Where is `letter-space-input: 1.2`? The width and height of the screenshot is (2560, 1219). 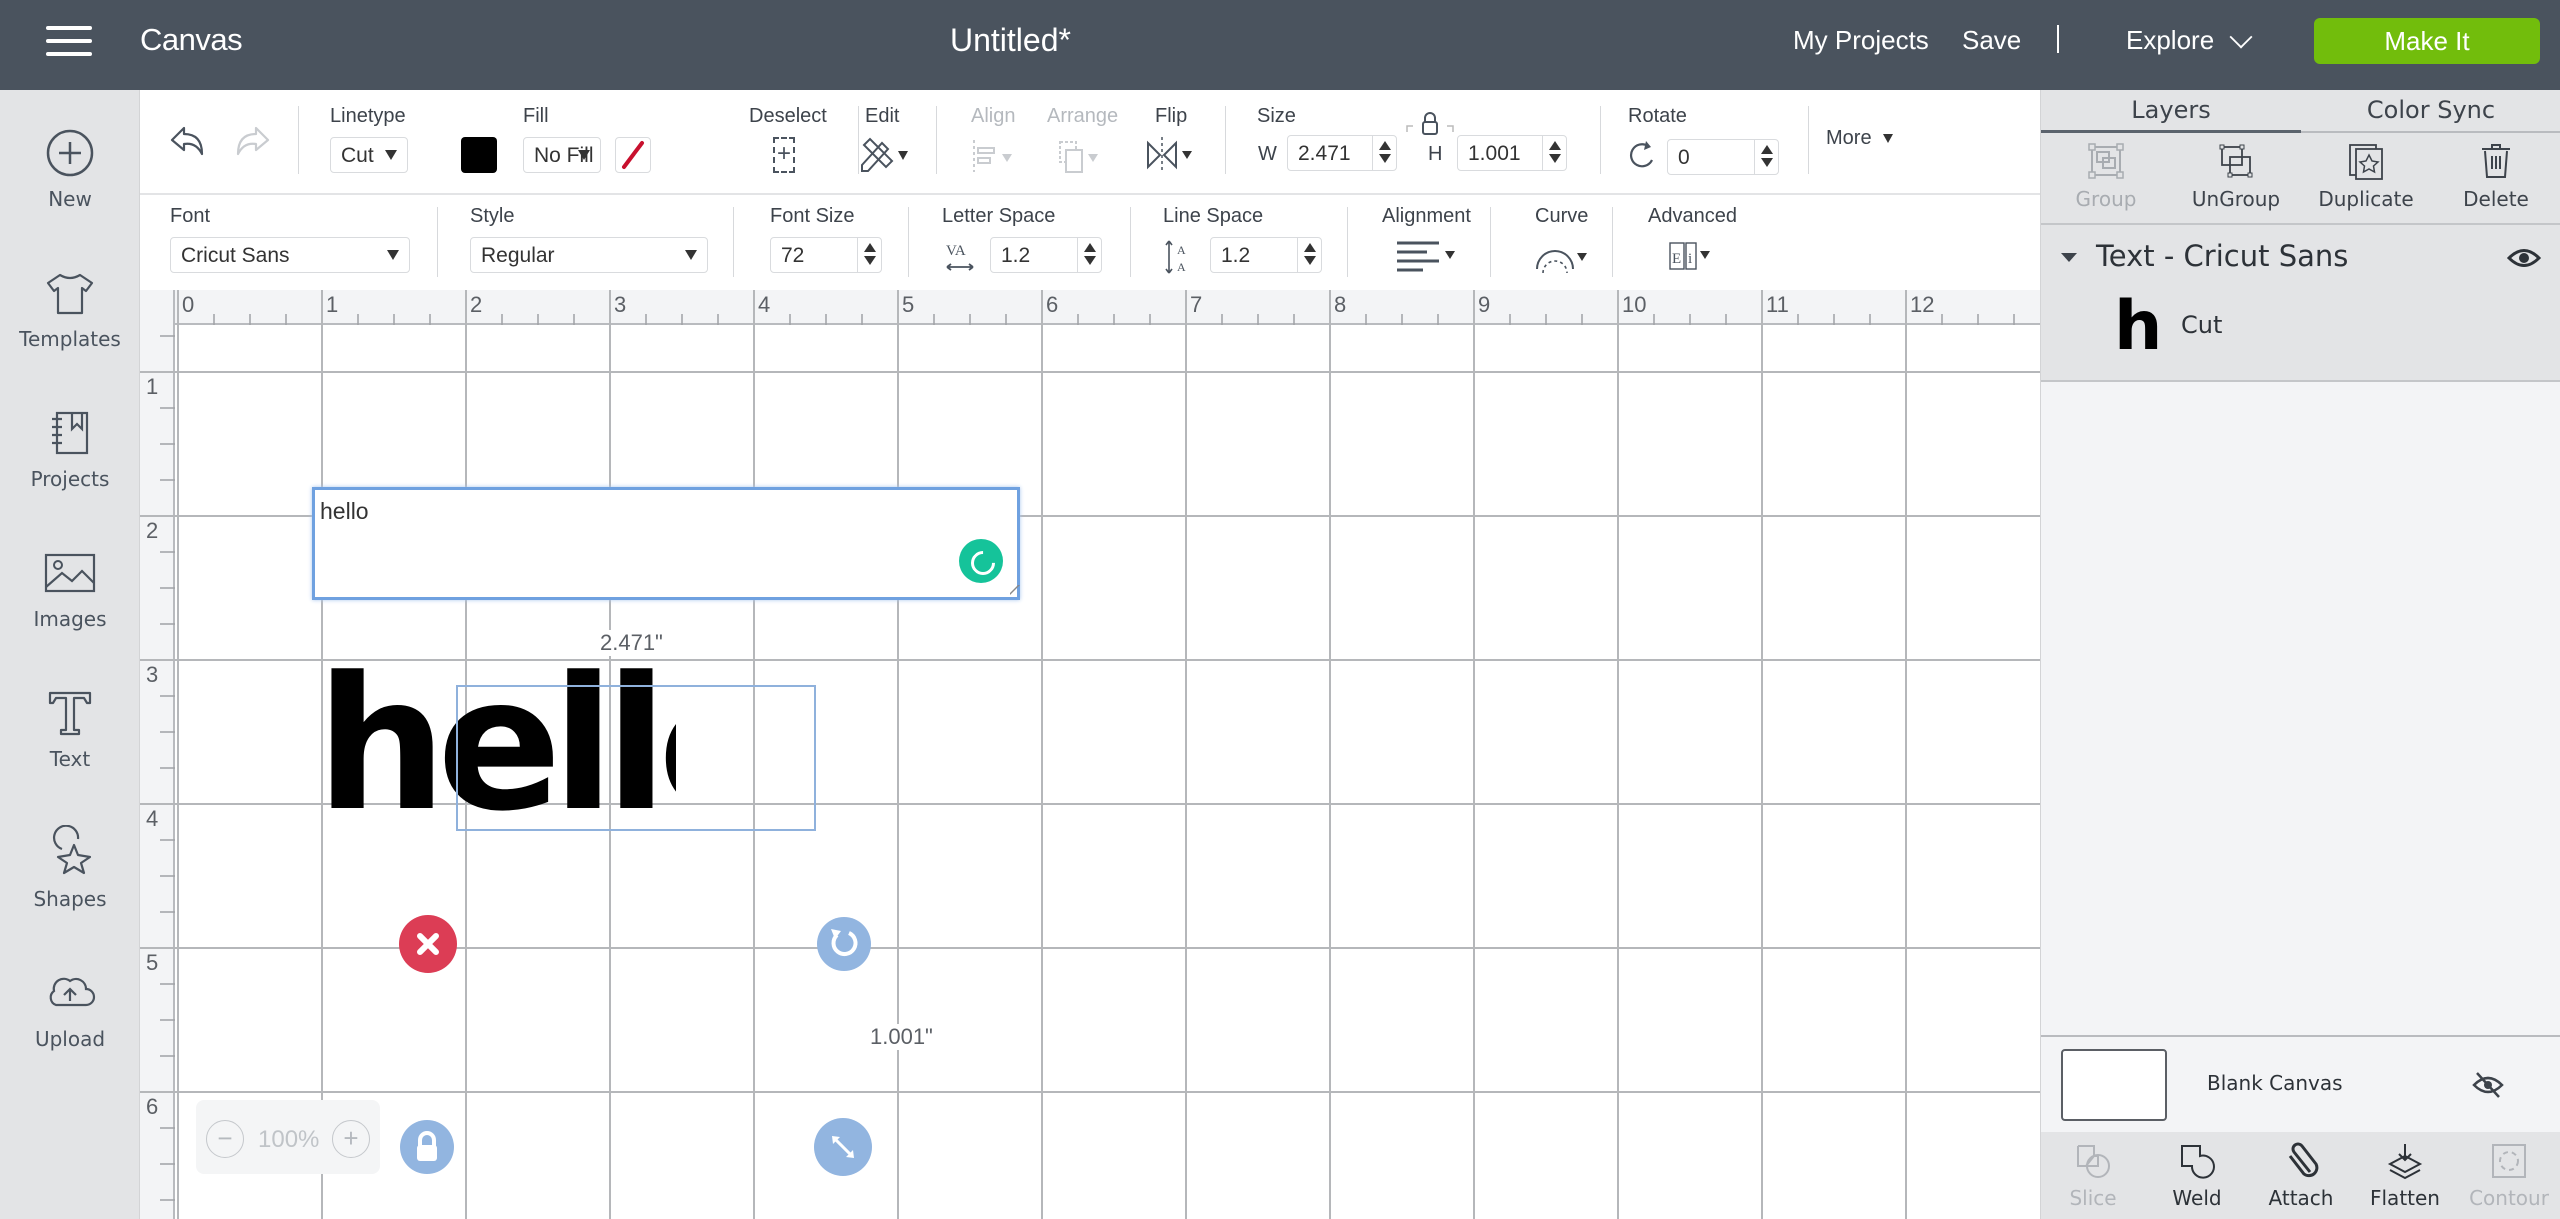
letter-space-input: 1.2 is located at coordinates (1046, 255).